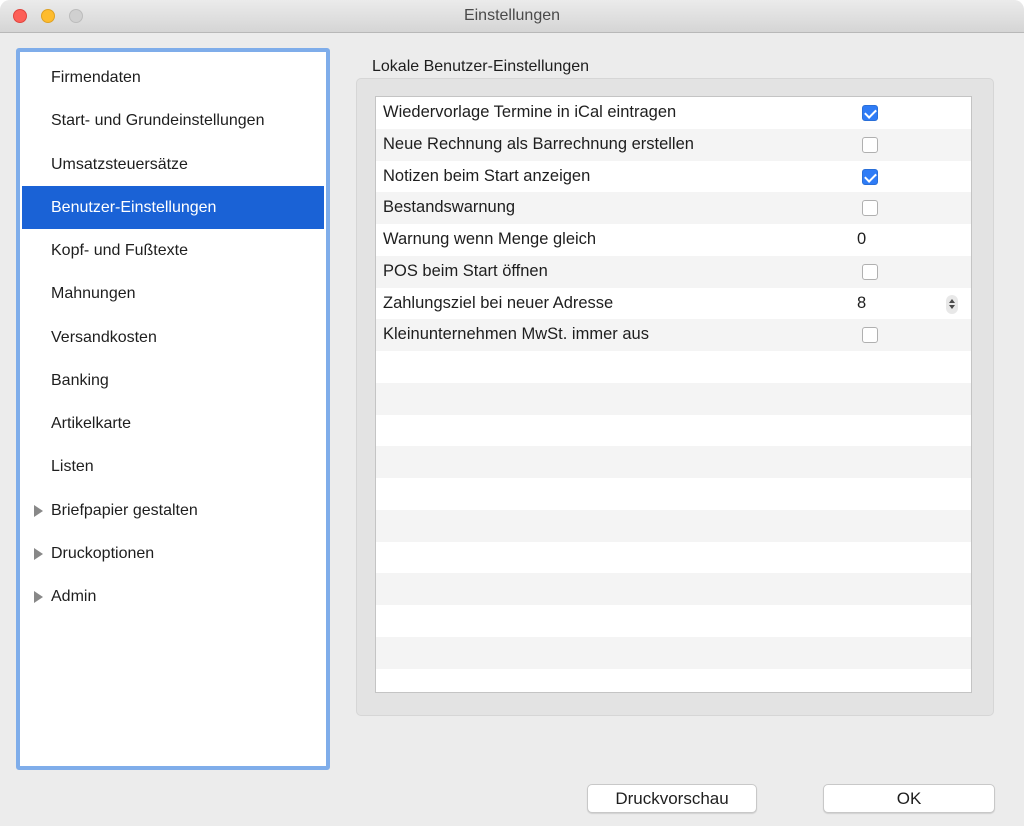  I want to click on sidebar-item-label: Banking, so click(80, 380).